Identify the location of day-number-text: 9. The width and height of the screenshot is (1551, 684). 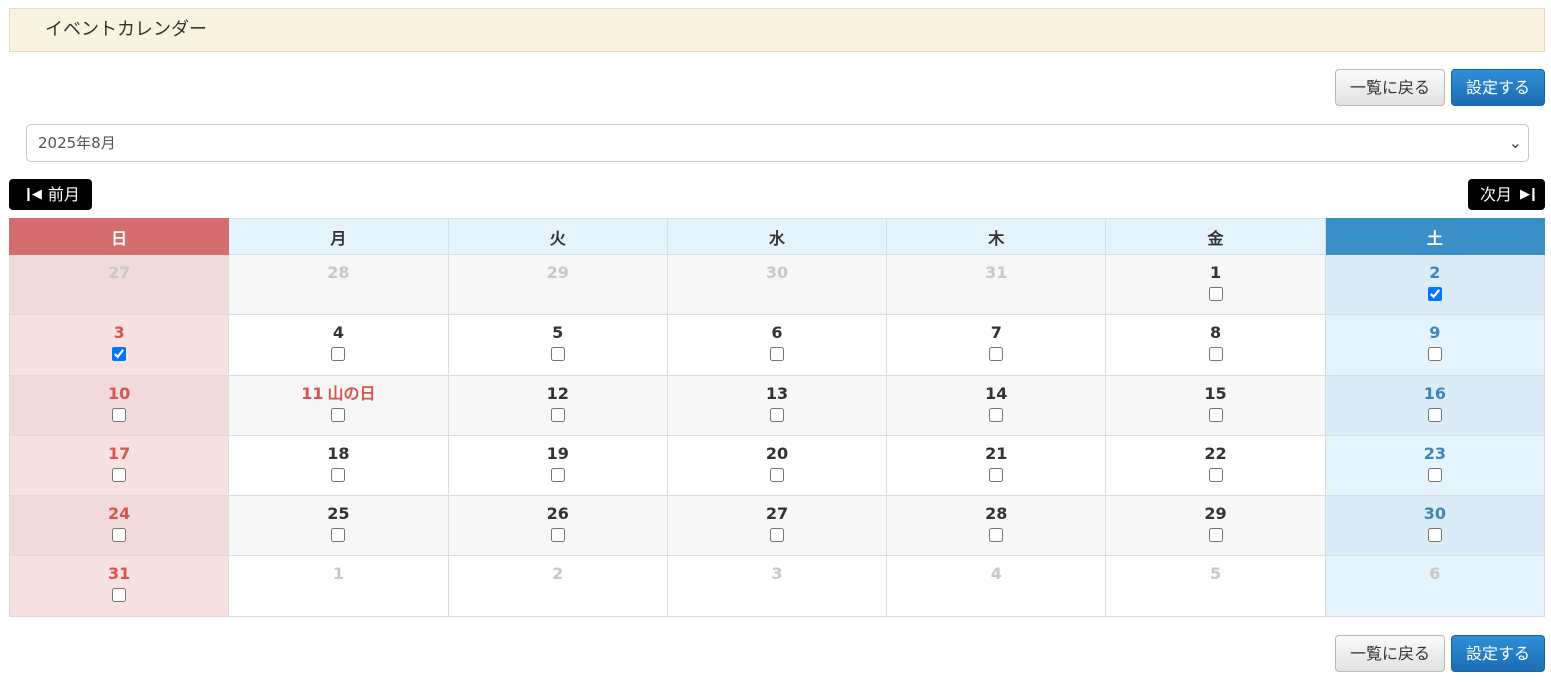
(1435, 333).